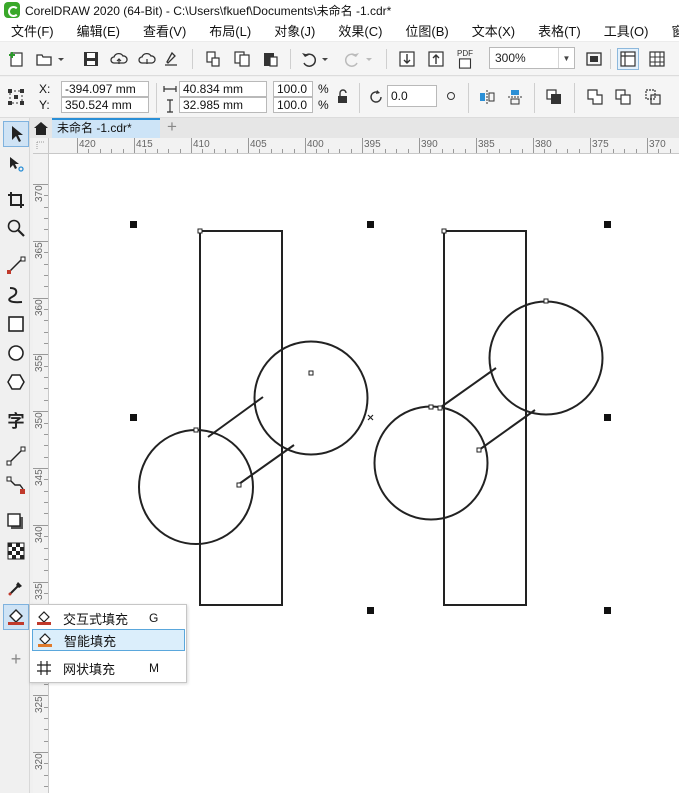  What do you see at coordinates (105, 89) in the screenshot?
I see `x-position-field: -394.097 mm` at bounding box center [105, 89].